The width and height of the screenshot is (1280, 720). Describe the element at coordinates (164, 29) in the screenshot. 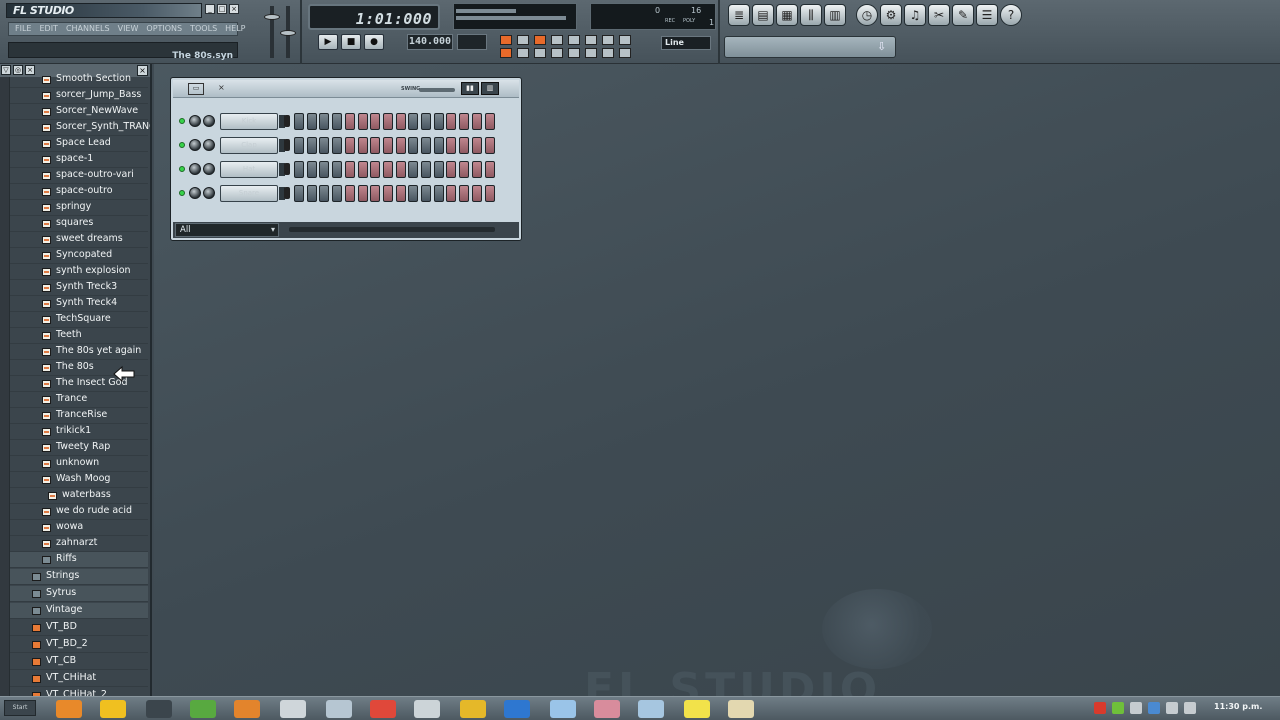

I see `menu-options: OPTIONS` at that location.